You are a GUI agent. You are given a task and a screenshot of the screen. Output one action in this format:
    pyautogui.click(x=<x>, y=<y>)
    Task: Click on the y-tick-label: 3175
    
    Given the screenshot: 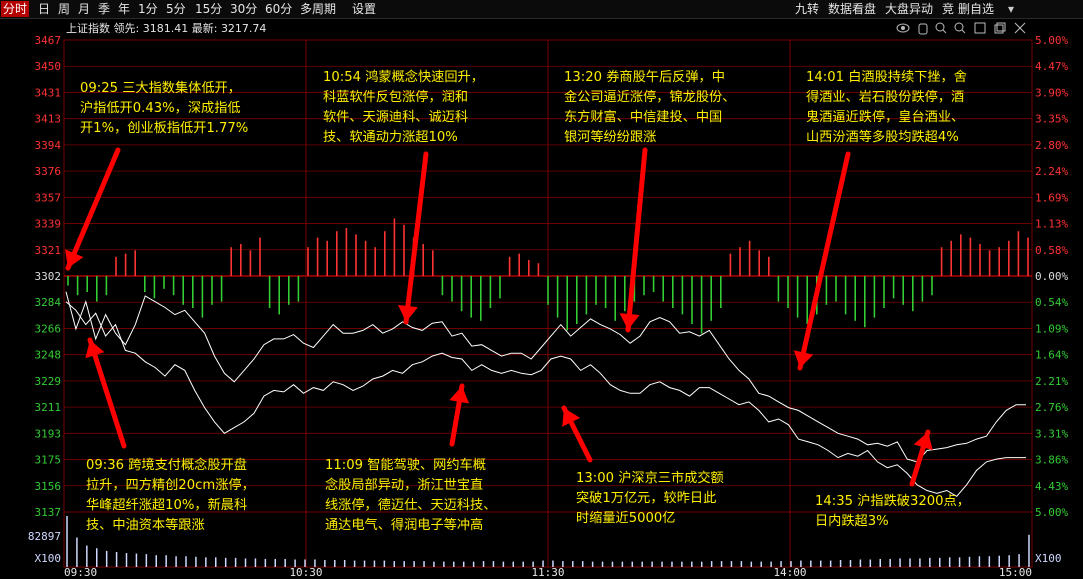 What is the action you would take?
    pyautogui.click(x=48, y=460)
    